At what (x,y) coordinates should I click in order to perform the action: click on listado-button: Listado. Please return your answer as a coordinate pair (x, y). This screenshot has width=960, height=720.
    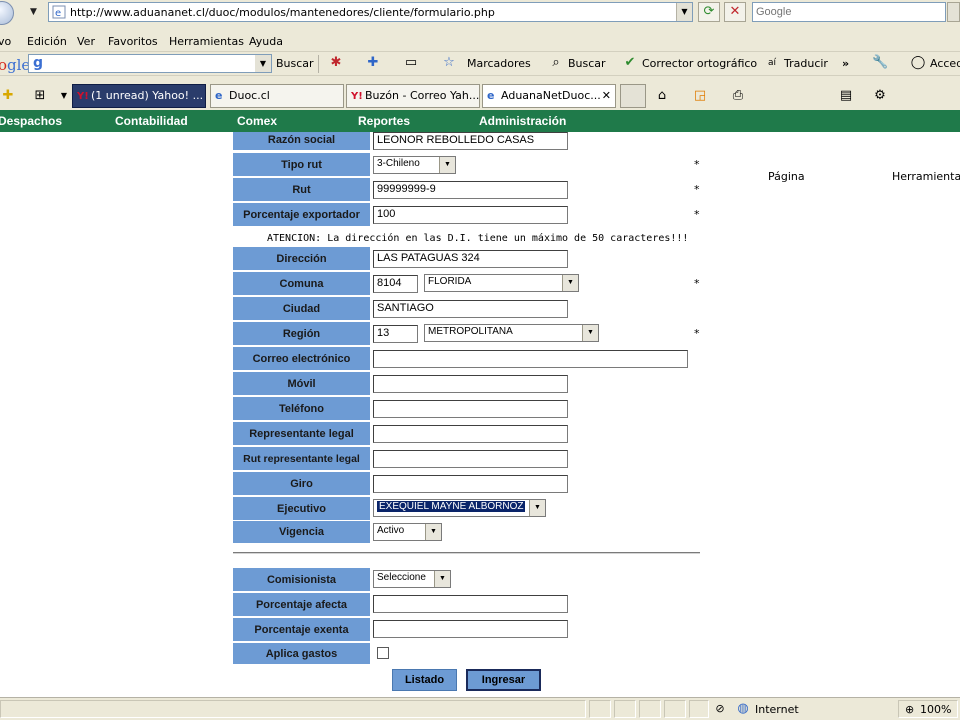
    Looking at the image, I should click on (424, 680).